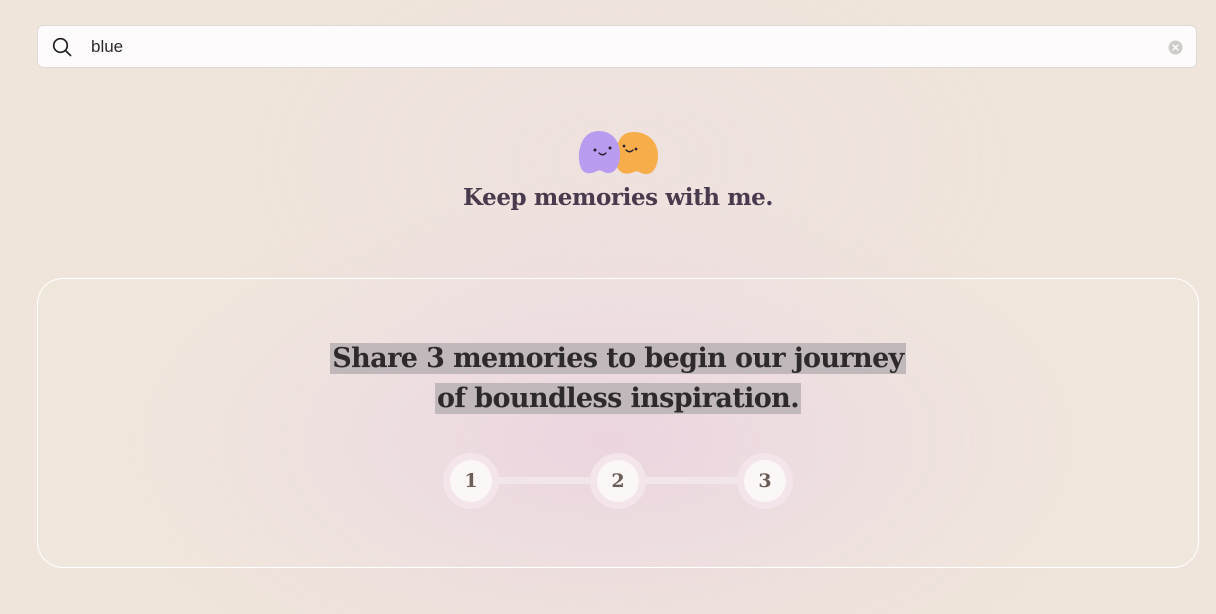  What do you see at coordinates (618, 197) in the screenshot?
I see `tagline: Keep memories with me.` at bounding box center [618, 197].